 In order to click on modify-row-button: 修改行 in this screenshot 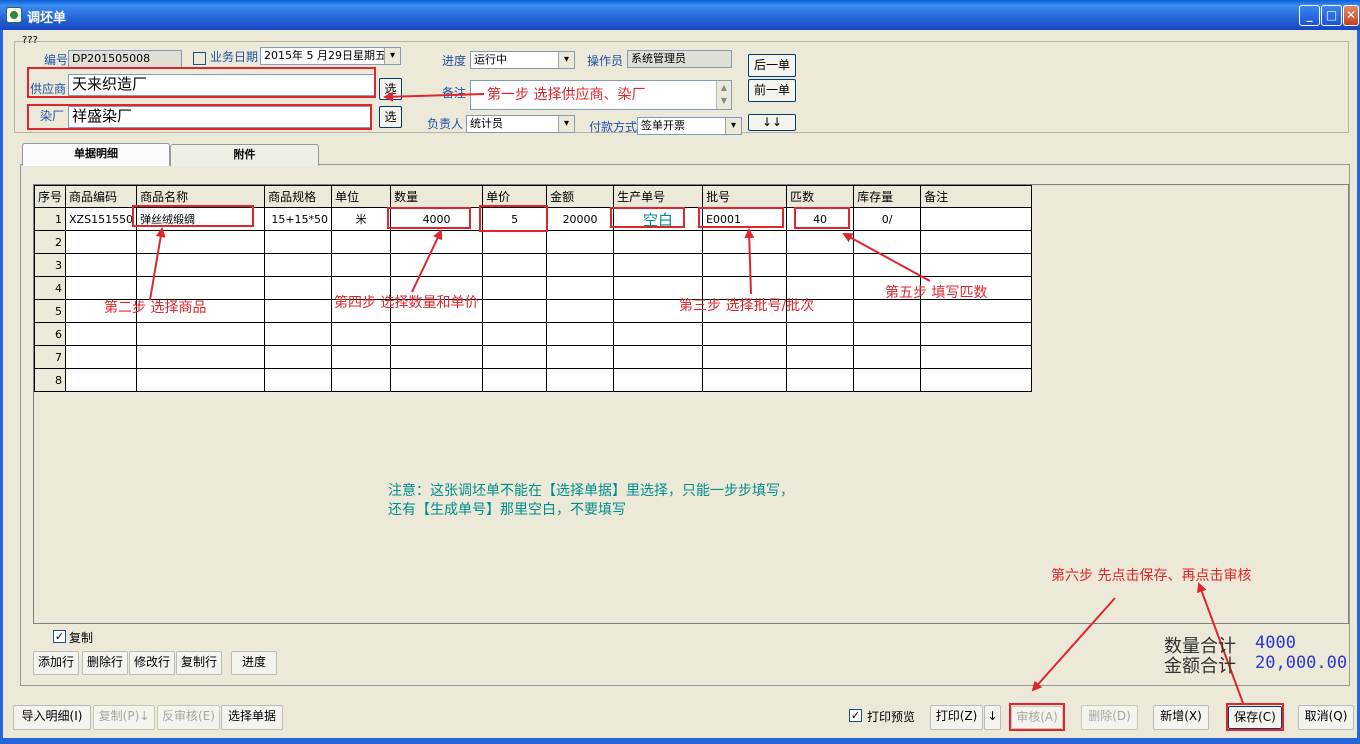, I will do `click(152, 663)`.